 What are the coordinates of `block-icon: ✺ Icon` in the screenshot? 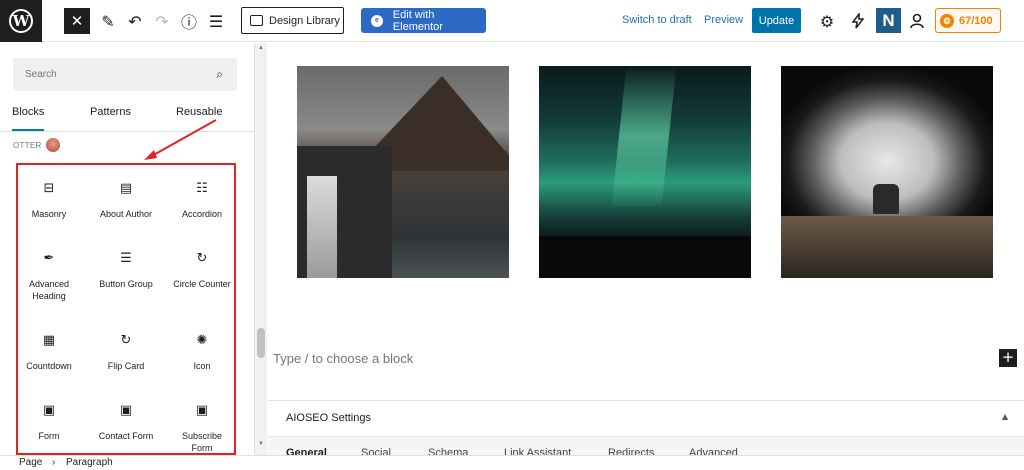 It's located at (202, 352).